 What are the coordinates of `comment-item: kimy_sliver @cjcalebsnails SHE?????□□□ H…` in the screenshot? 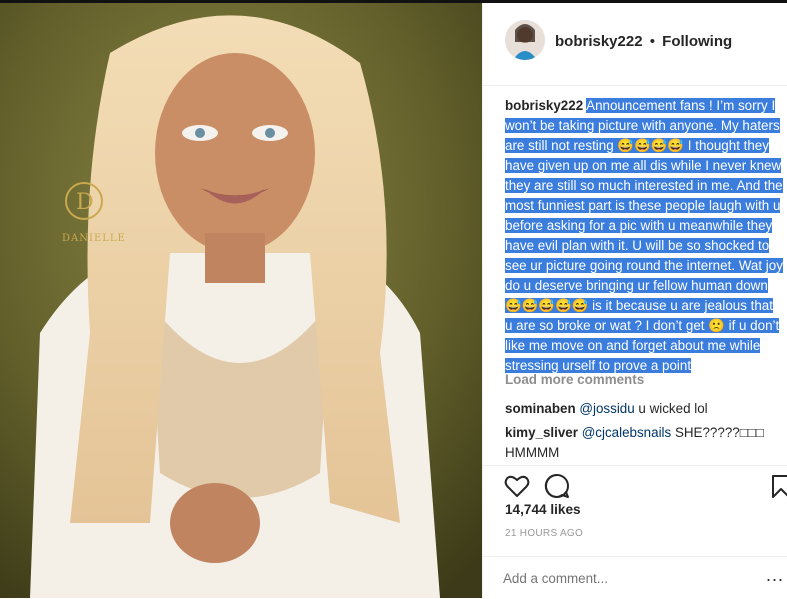 It's located at (640, 443).